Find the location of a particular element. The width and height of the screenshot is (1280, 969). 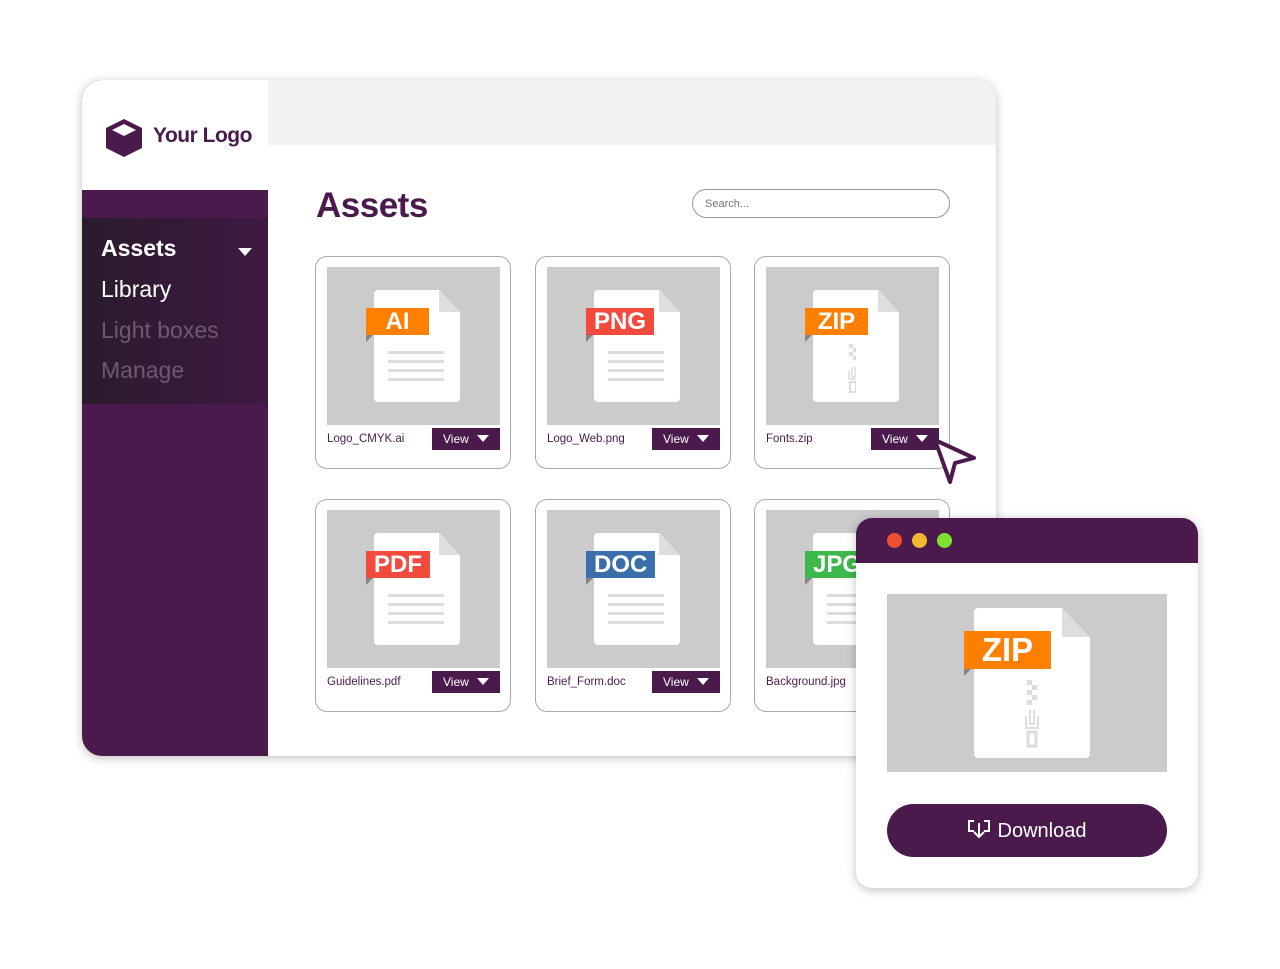

file-thumbnail: PNG is located at coordinates (633, 346).